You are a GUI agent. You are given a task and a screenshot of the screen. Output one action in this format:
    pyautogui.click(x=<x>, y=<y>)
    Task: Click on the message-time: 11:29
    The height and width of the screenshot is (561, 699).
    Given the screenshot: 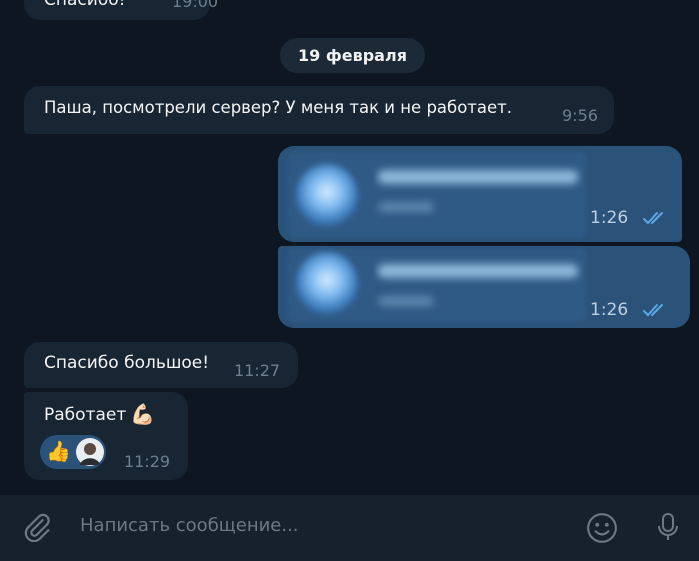 What is the action you would take?
    pyautogui.click(x=147, y=461)
    